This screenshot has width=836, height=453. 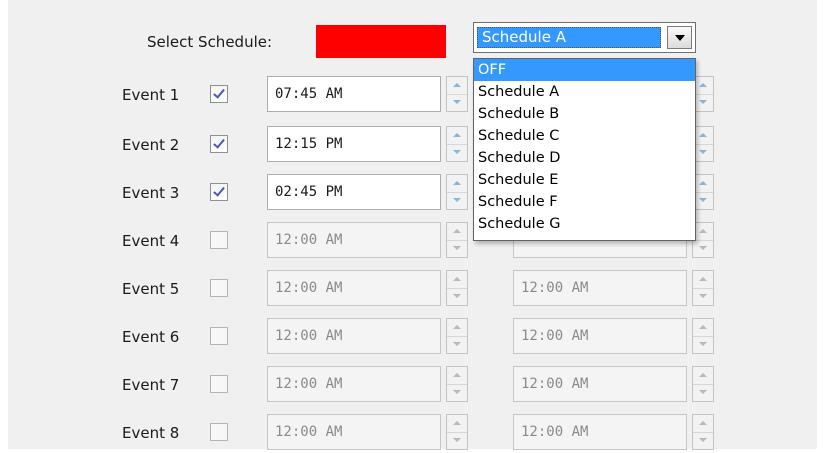 I want to click on dropdown-option: Schedule A, so click(x=584, y=92).